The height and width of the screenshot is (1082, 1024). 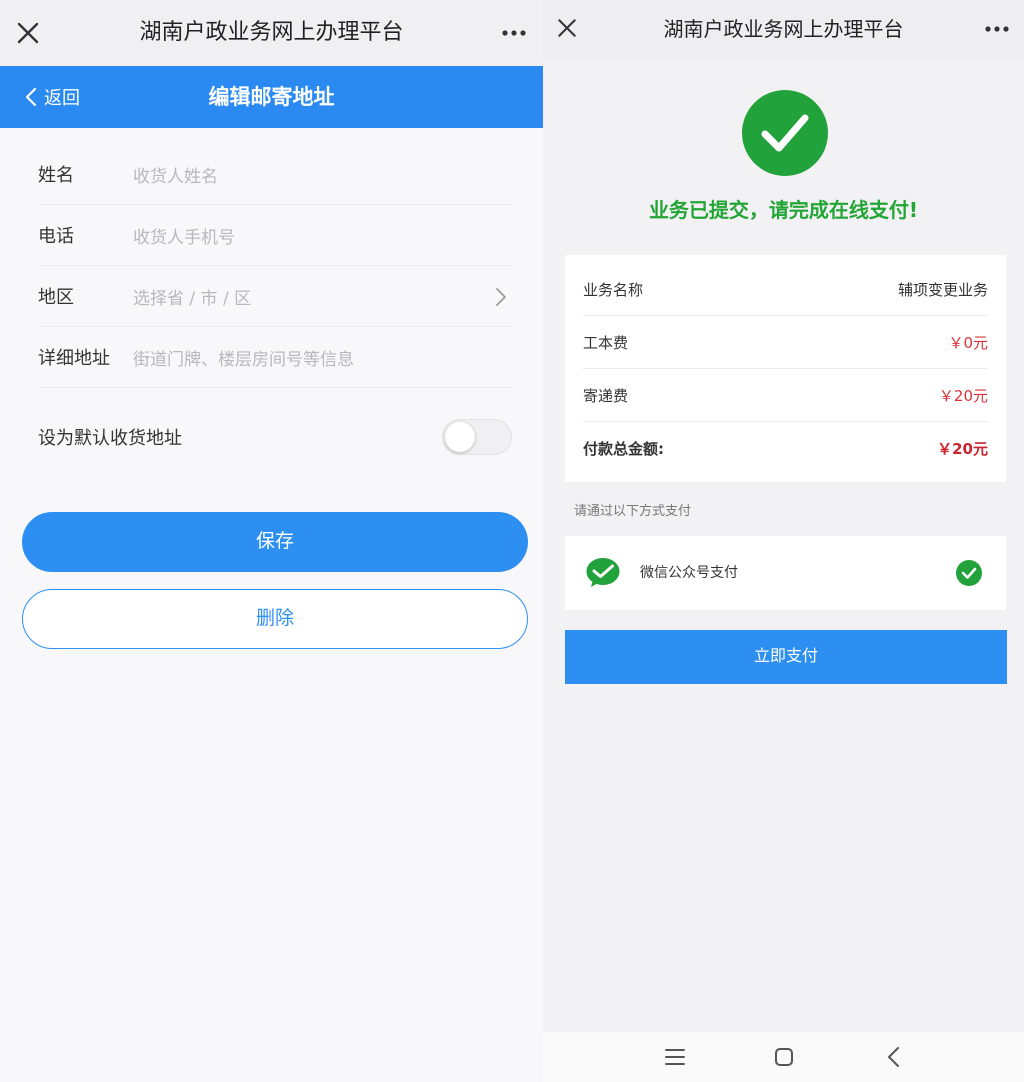 I want to click on detail-row-fee: 工本费 ￥0元, so click(x=785, y=342).